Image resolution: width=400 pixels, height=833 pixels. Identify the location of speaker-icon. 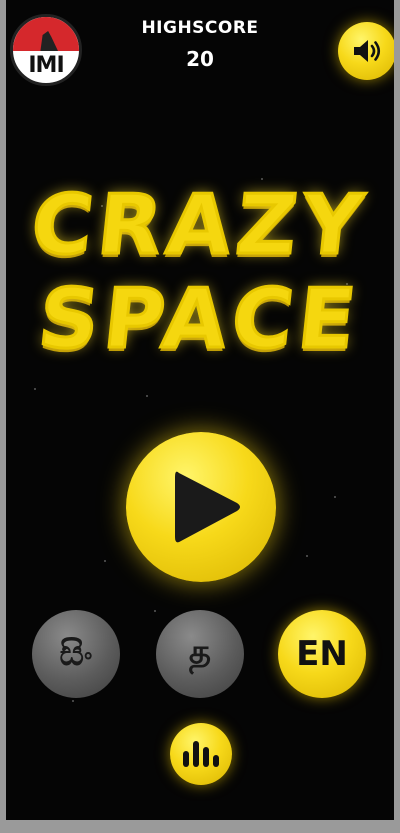
(367, 51).